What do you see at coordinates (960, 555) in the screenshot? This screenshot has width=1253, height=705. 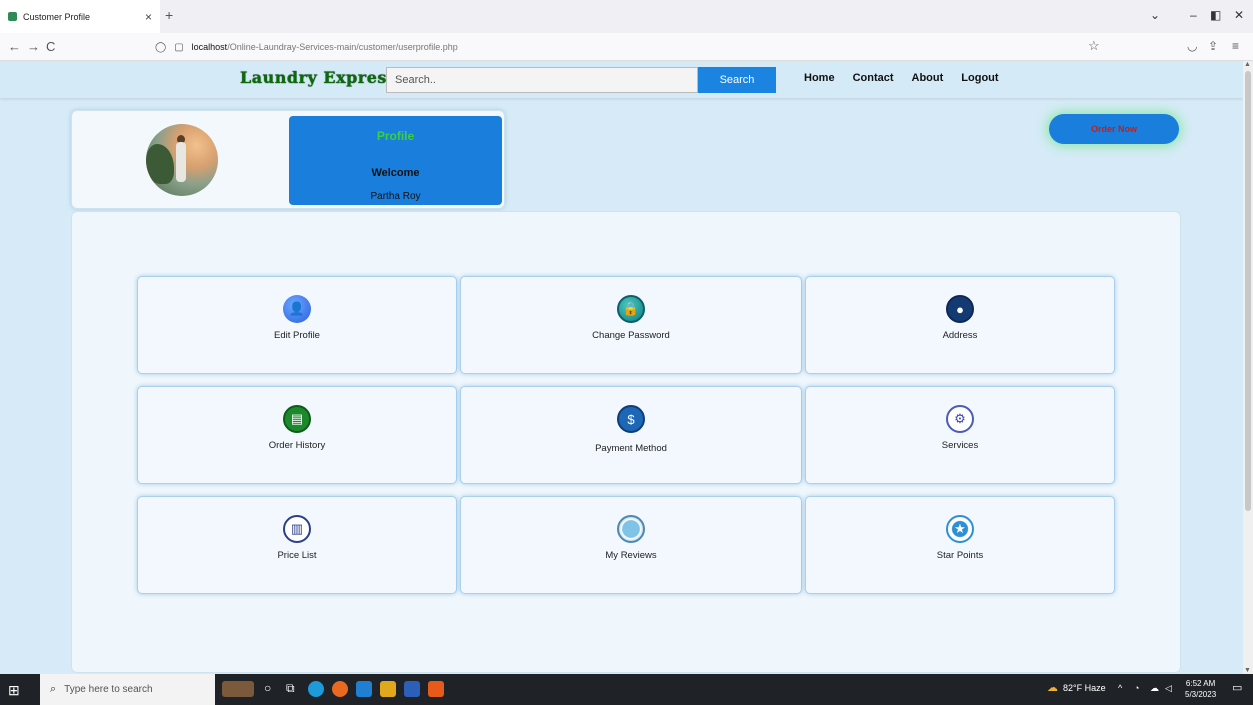 I see `tile-label: Star Points` at bounding box center [960, 555].